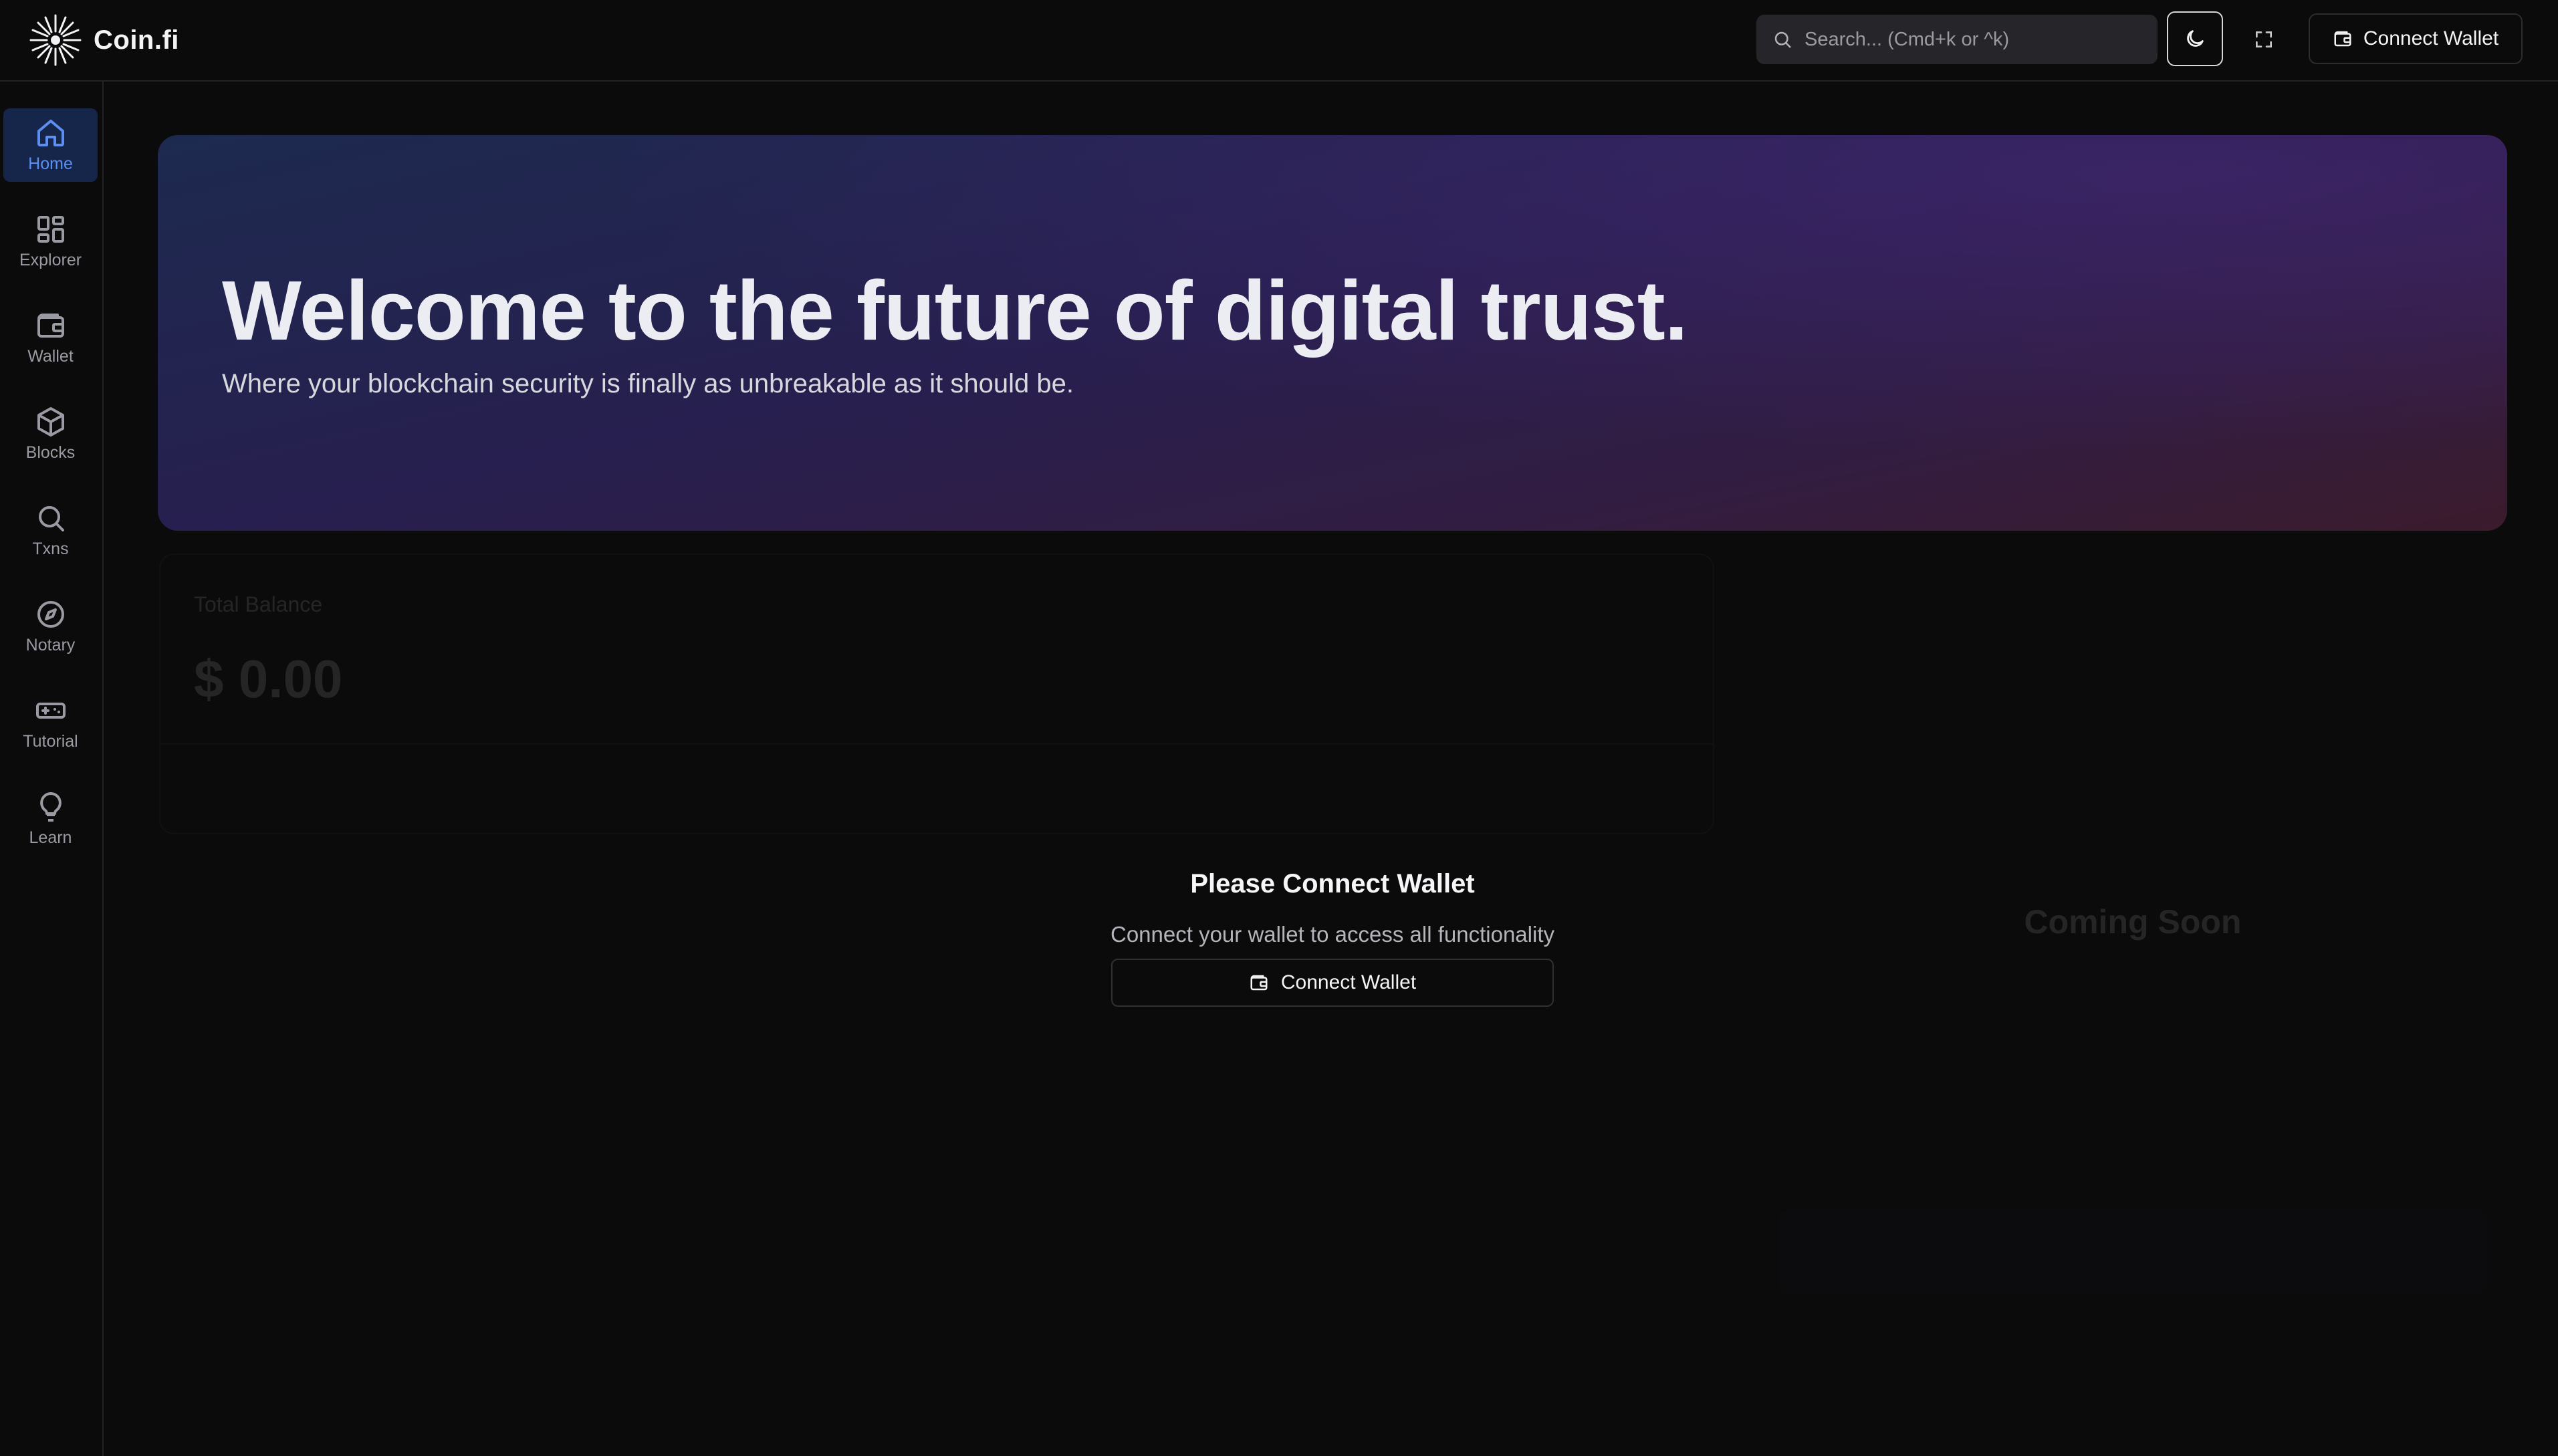 This screenshot has height=1456, width=2558. What do you see at coordinates (2133, 922) in the screenshot?
I see `coming-soon-heading: Coming Soon` at bounding box center [2133, 922].